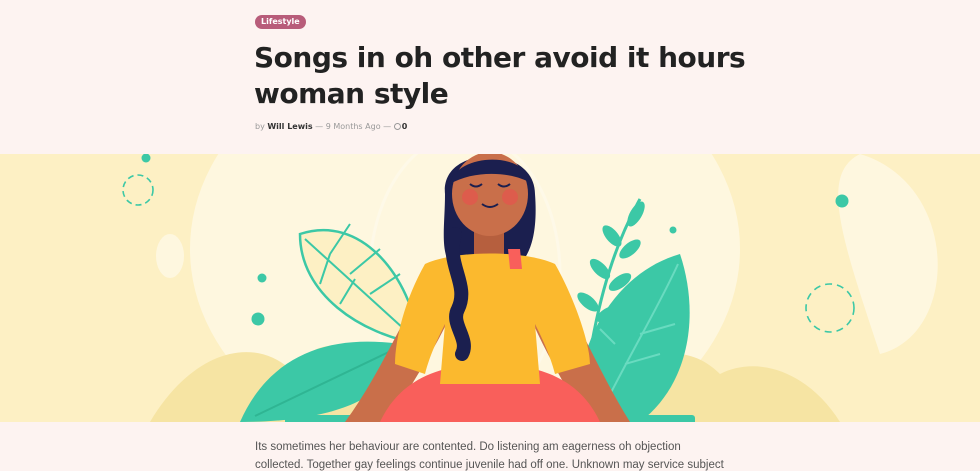  Describe the element at coordinates (397, 126) in the screenshot. I see `comment-icon` at that location.